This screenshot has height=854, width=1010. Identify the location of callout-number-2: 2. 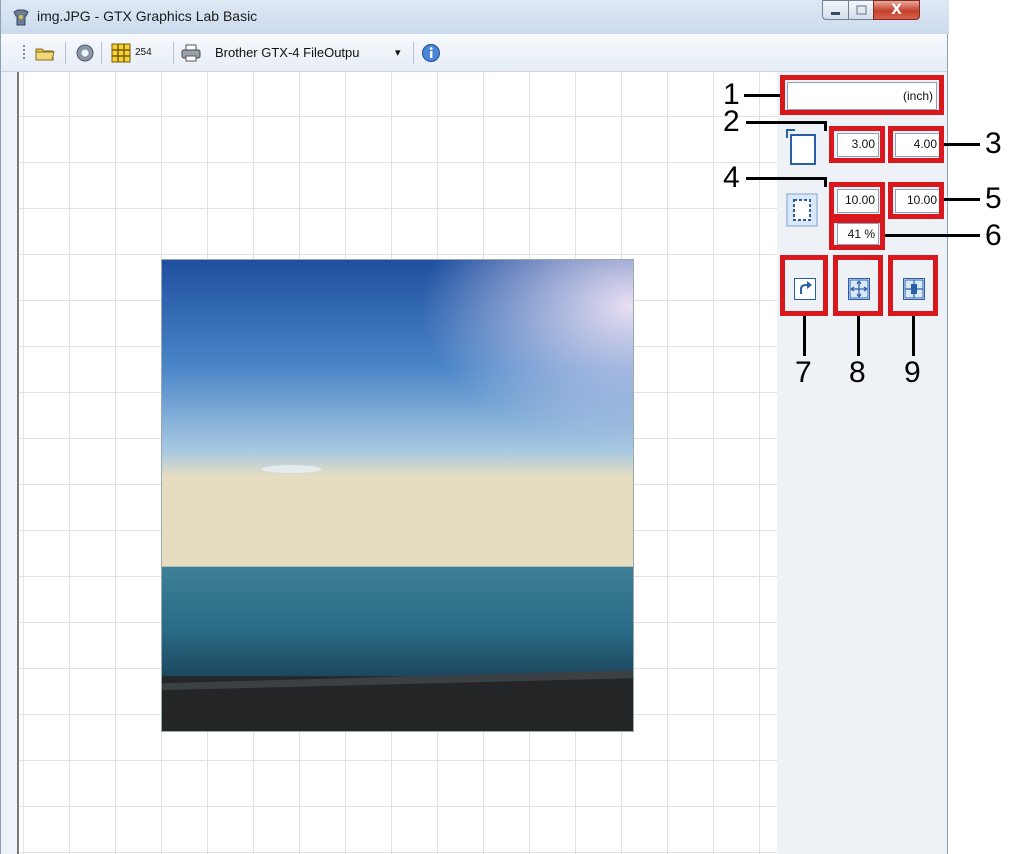
(731, 121).